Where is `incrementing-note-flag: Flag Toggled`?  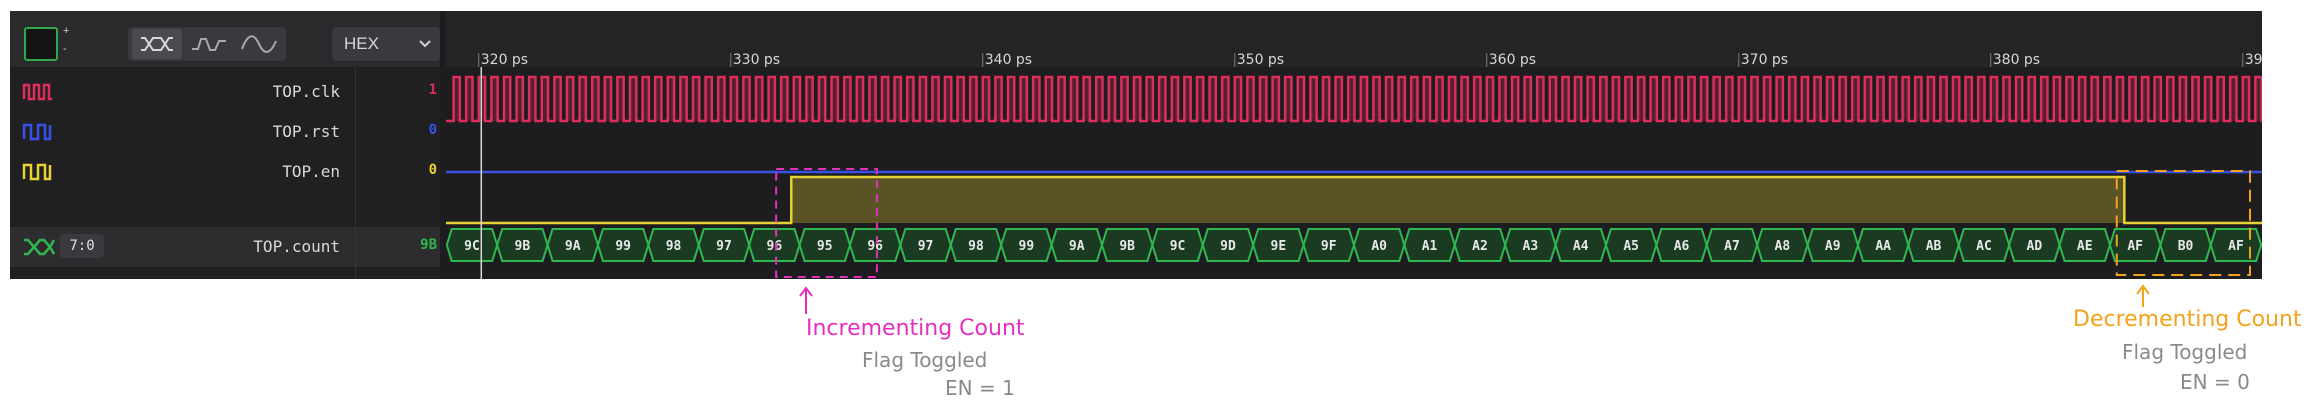
incrementing-note-flag: Flag Toggled is located at coordinates (925, 360).